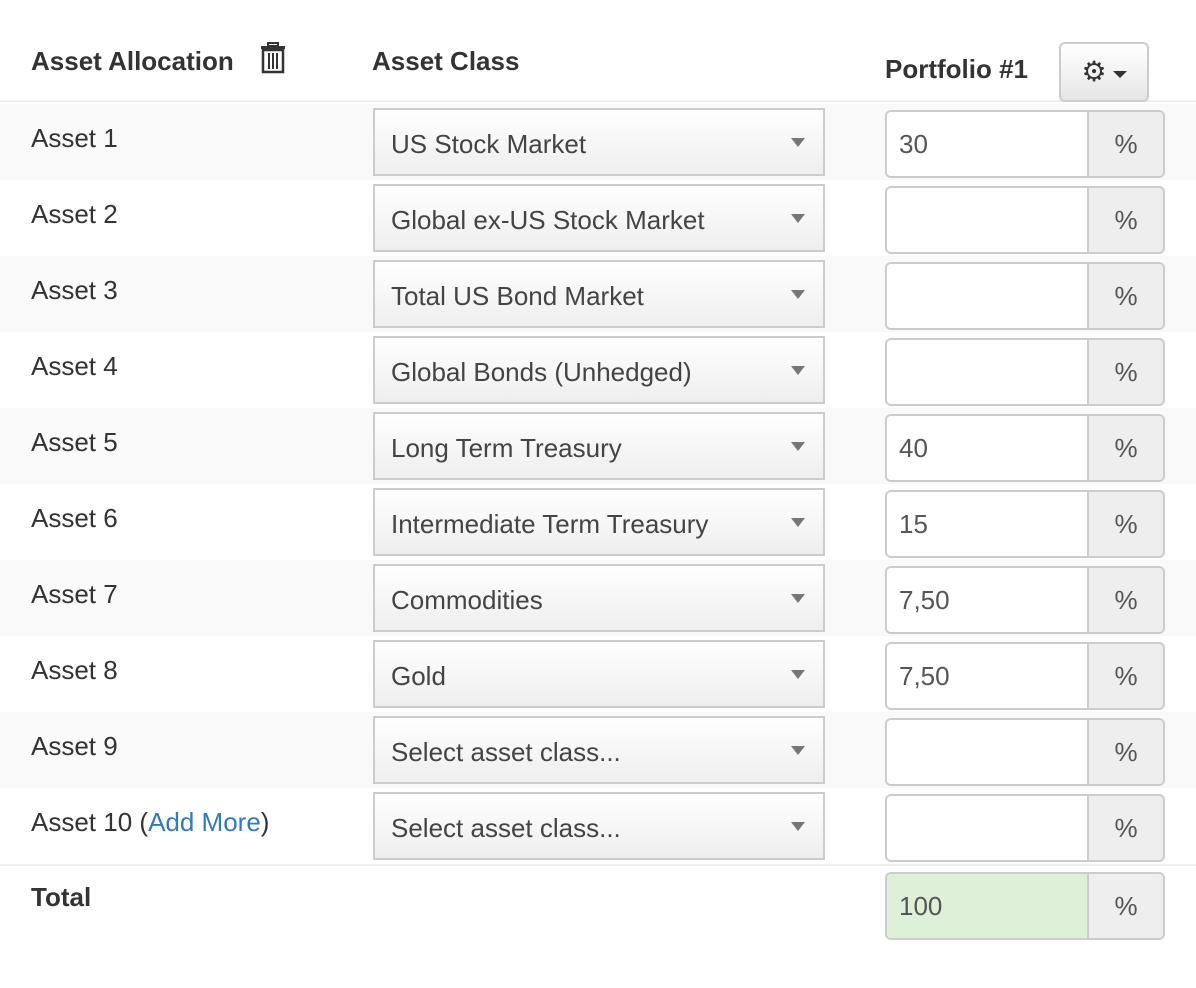 This screenshot has height=988, width=1196. I want to click on asset-row: Asset 1 US Stock Market%, so click(598, 142).